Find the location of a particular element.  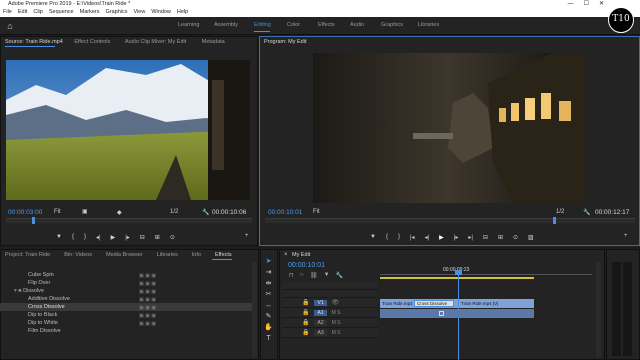

workspace-learning: Learning is located at coordinates (188, 25).